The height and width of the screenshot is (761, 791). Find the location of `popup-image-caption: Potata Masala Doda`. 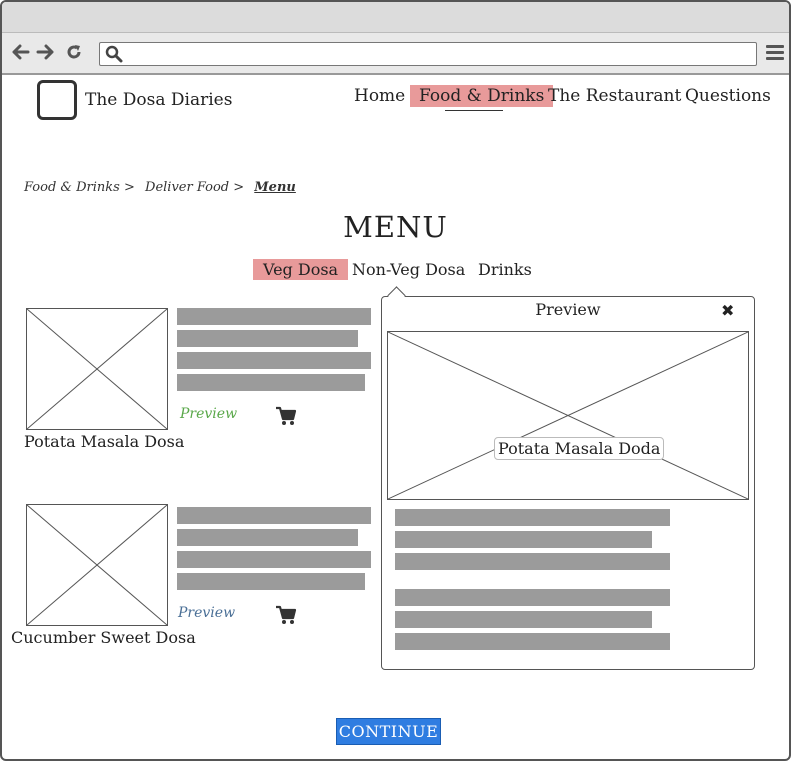

popup-image-caption: Potata Masala Doda is located at coordinates (579, 448).